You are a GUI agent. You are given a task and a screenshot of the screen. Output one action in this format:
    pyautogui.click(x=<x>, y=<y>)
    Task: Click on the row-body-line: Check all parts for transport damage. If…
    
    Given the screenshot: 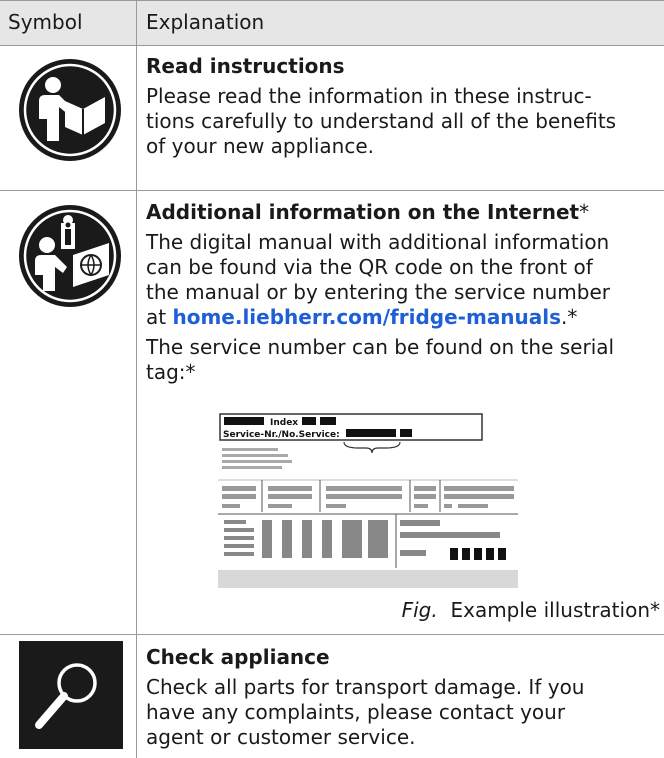 What is the action you would take?
    pyautogui.click(x=365, y=687)
    